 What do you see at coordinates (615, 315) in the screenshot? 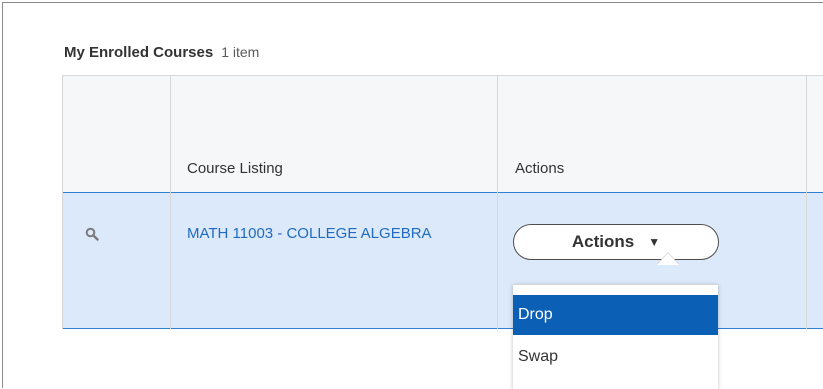
I see `menu-item-drop: Drop` at bounding box center [615, 315].